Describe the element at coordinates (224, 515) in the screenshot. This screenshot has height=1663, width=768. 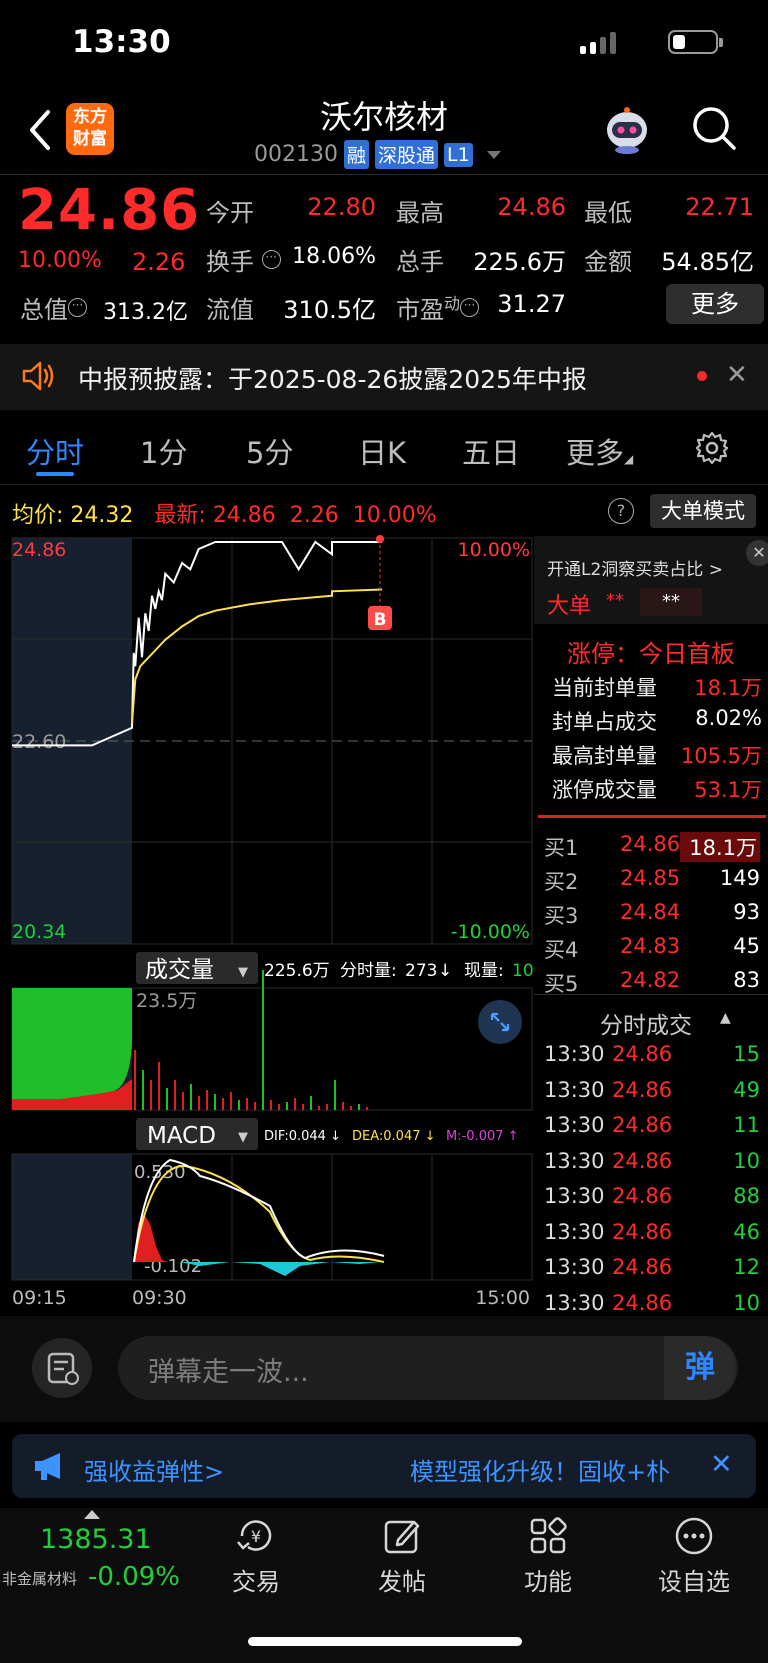
I see `chart-header: 均价: 24.32 最新: 24.86 2.26 10.00%` at that location.